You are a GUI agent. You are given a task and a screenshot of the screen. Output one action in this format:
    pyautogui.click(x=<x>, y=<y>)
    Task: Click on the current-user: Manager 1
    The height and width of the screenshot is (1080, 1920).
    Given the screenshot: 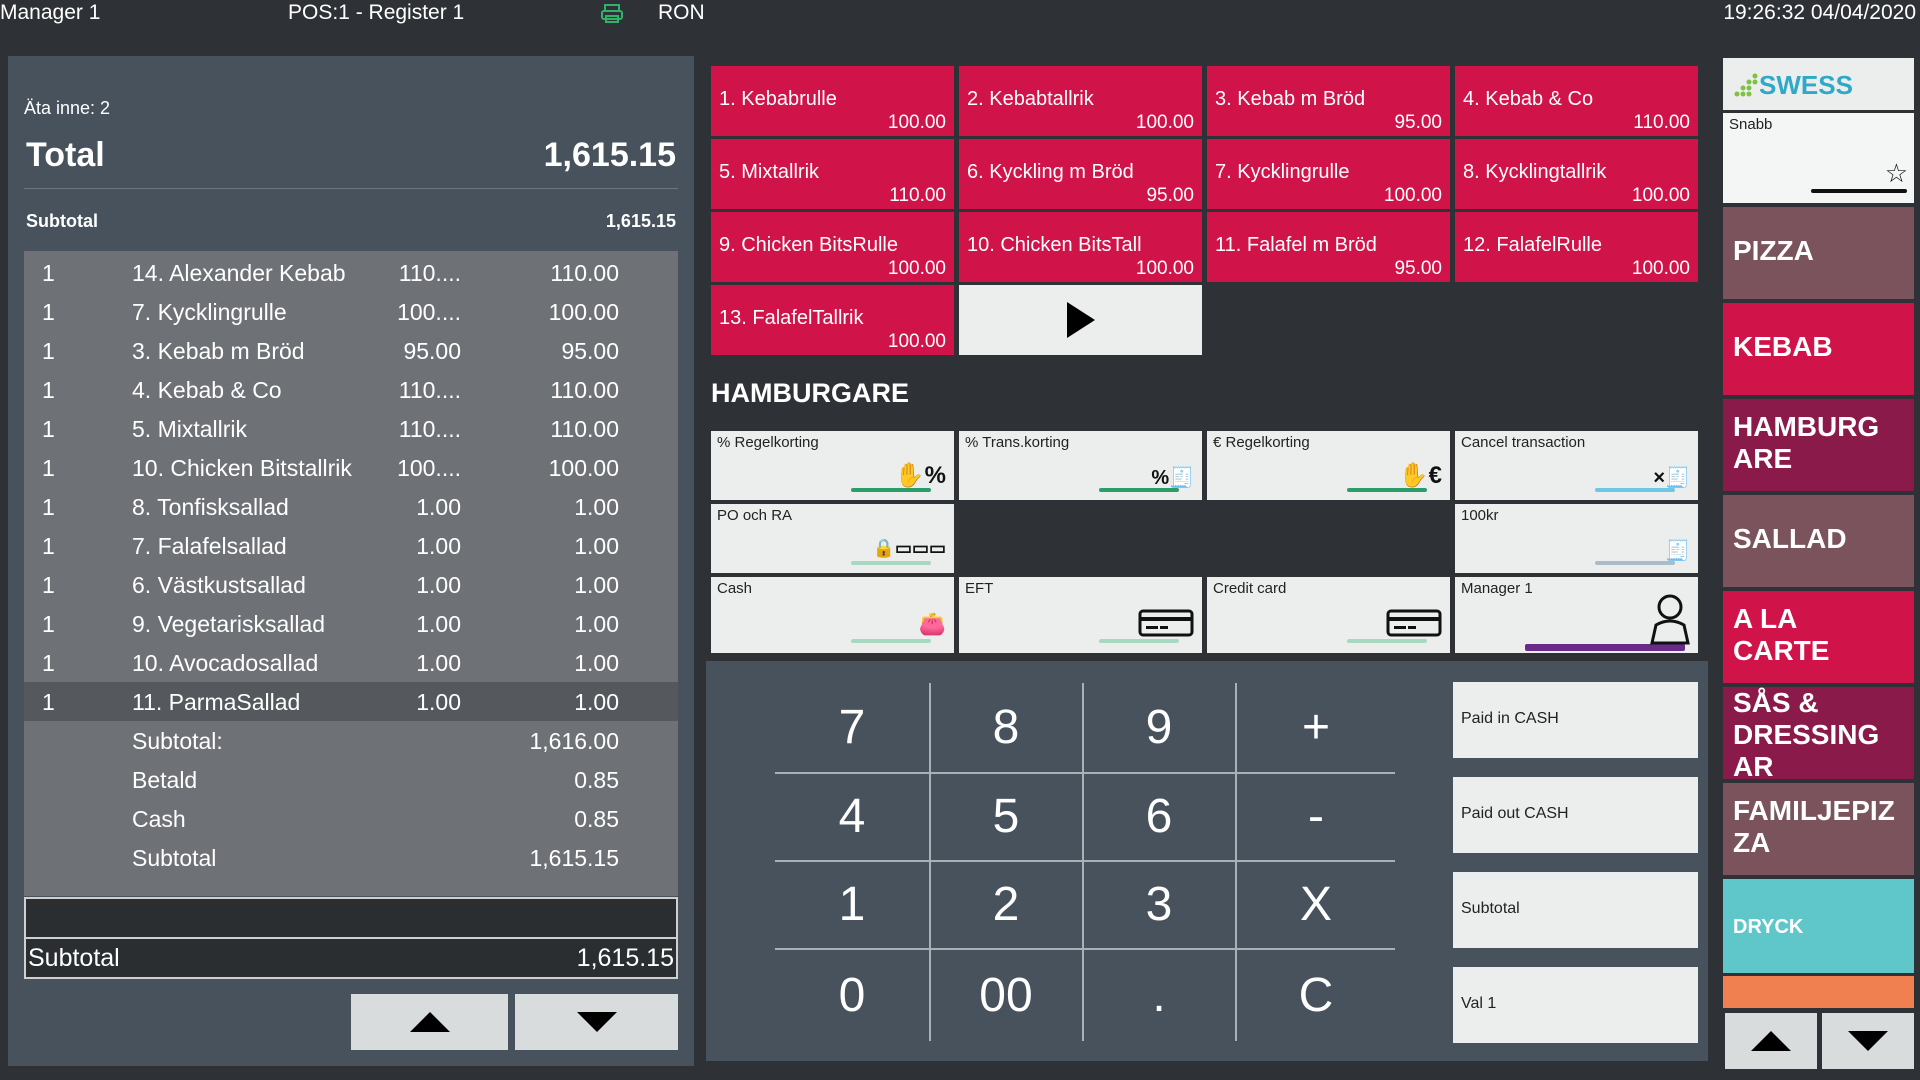 What is the action you would take?
    pyautogui.click(x=50, y=12)
    